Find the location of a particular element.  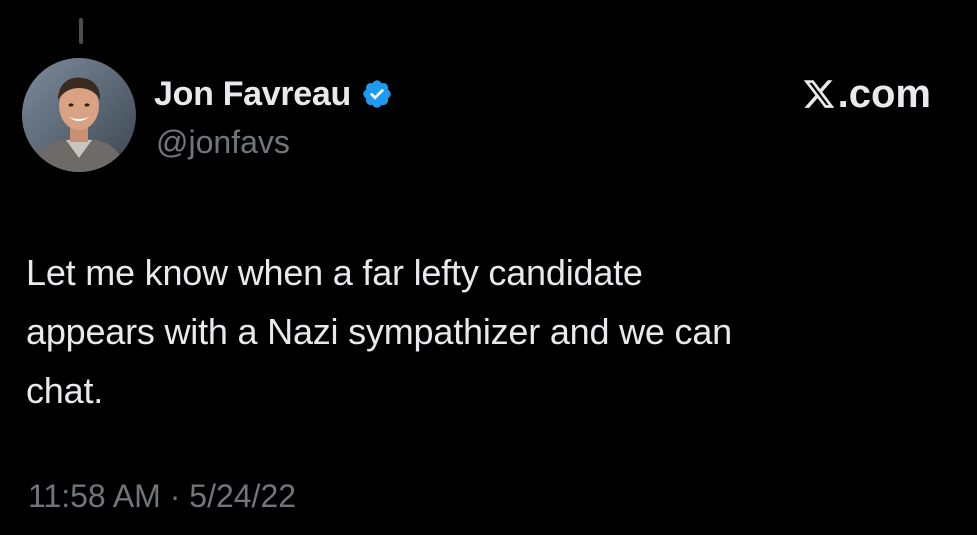

avatar-image is located at coordinates (79, 115).